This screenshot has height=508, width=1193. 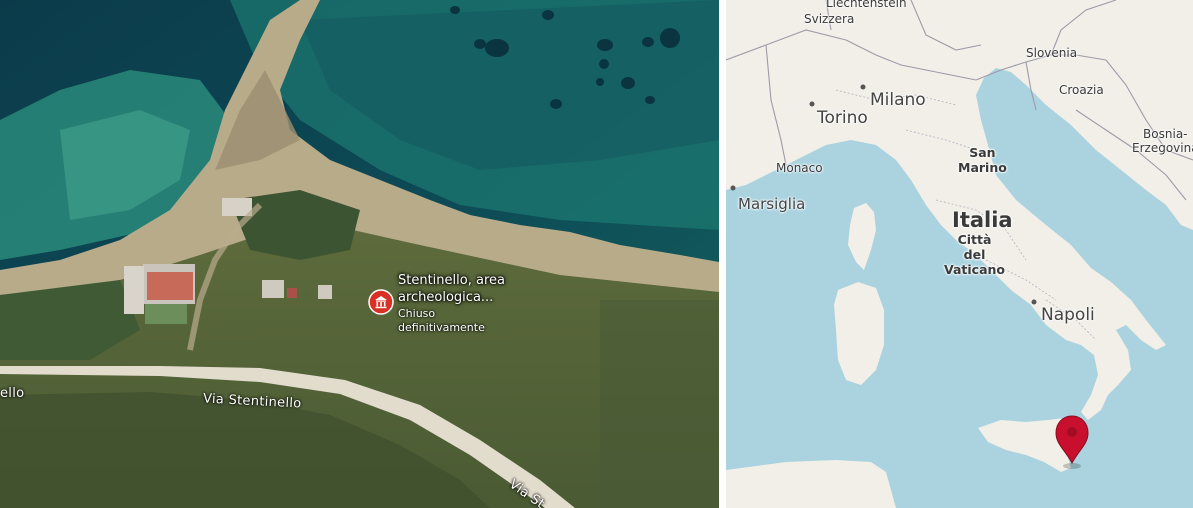 What do you see at coordinates (975, 269) in the screenshot?
I see `map-label-vaticano-line3: Vaticano` at bounding box center [975, 269].